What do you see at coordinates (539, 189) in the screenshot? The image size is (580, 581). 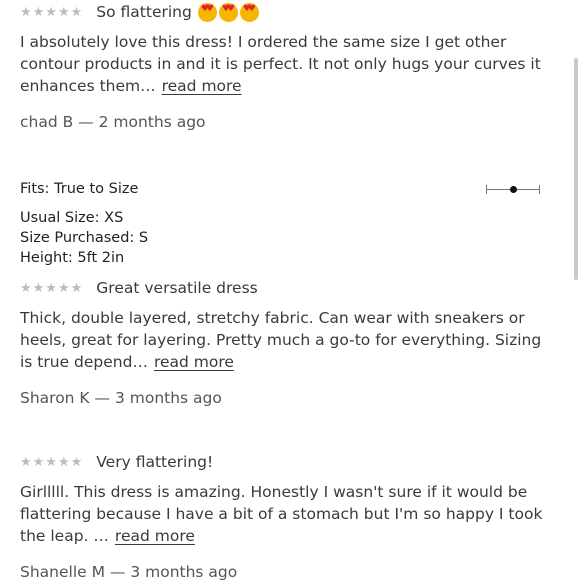 I see `fit-scale-right-cap` at bounding box center [539, 189].